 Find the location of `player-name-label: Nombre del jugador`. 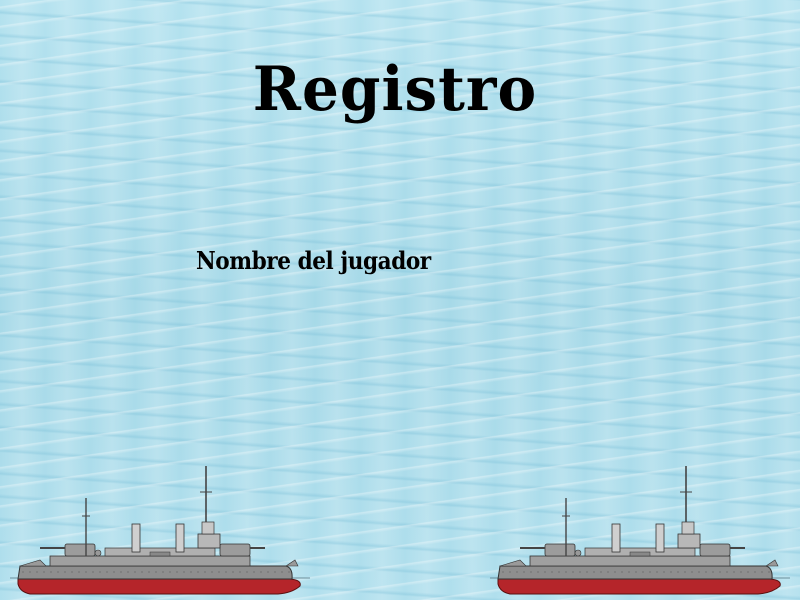

player-name-label: Nombre del jugador is located at coordinates (313, 260).